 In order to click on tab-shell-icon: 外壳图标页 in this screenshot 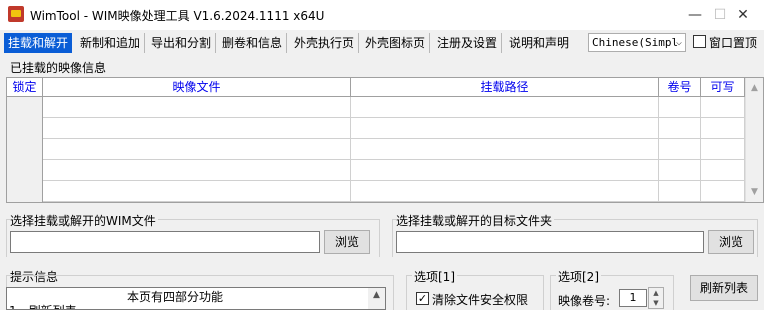, I will do `click(396, 43)`.